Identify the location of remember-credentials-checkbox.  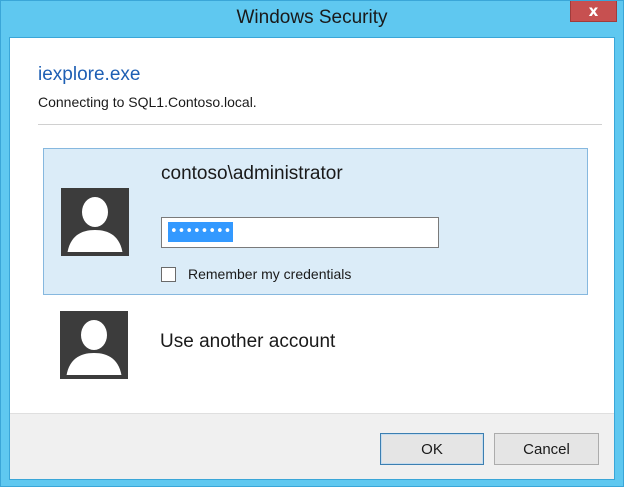
(168, 274).